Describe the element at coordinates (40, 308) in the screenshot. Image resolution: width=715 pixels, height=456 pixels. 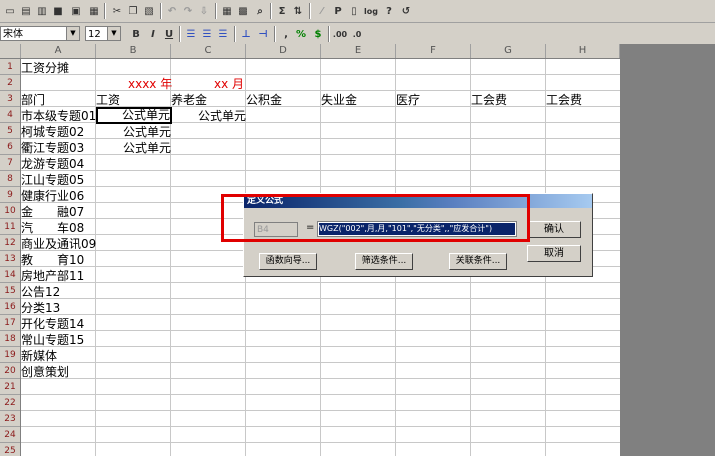
I see `department-cell: 分类13` at that location.